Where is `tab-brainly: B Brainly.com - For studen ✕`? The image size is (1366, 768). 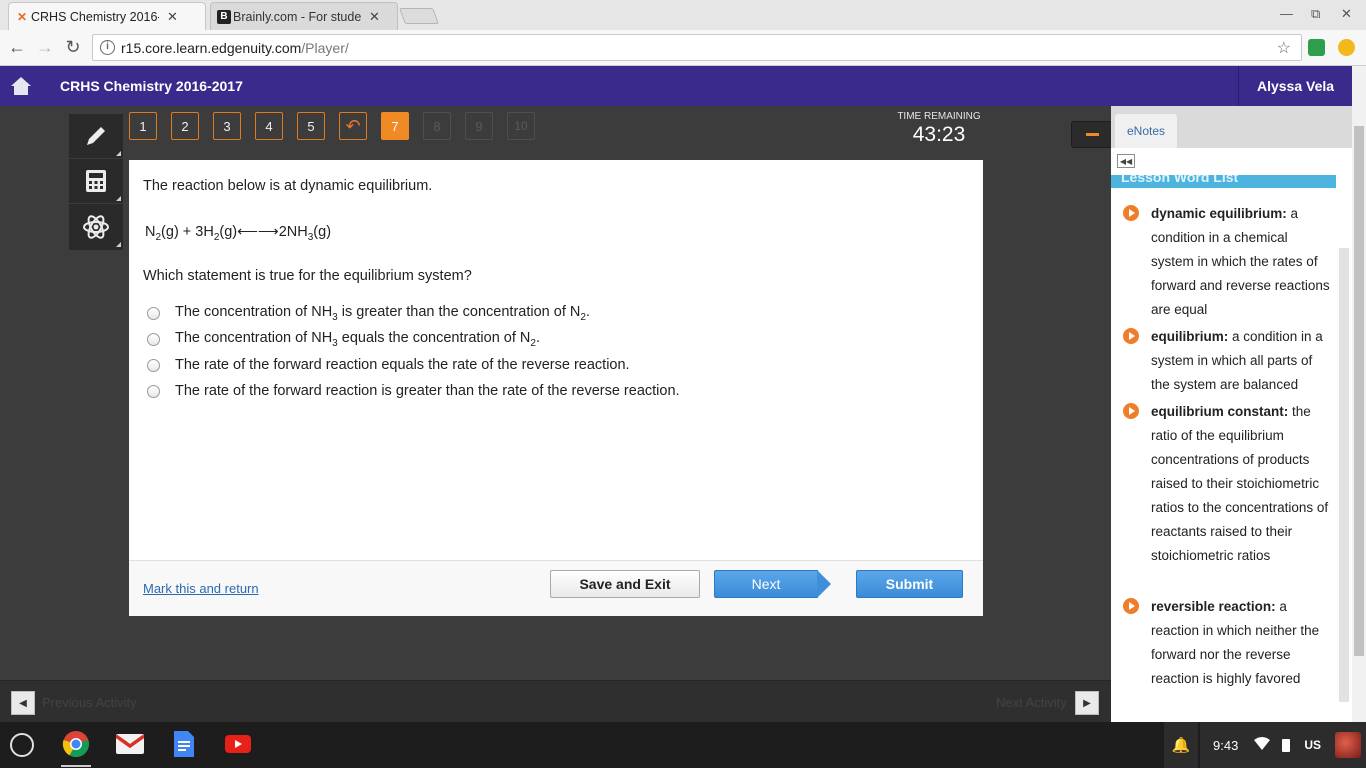
tab-brainly: B Brainly.com - For studen ✕ is located at coordinates (304, 16).